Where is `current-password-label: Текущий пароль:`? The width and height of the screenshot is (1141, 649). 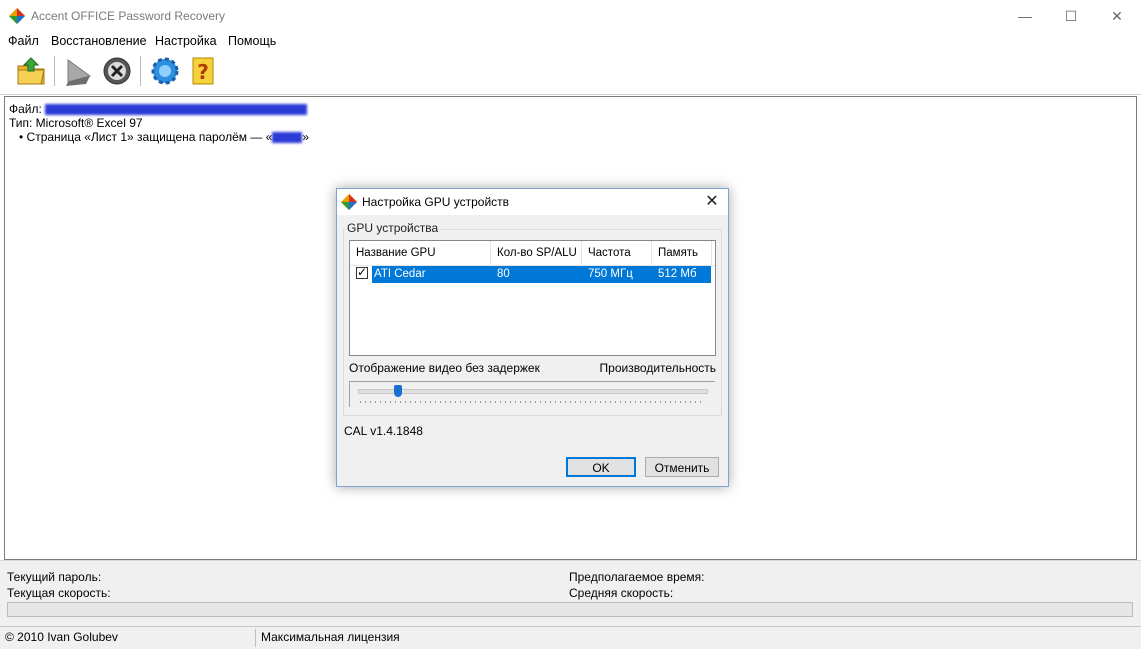 current-password-label: Текущий пароль: is located at coordinates (54, 577).